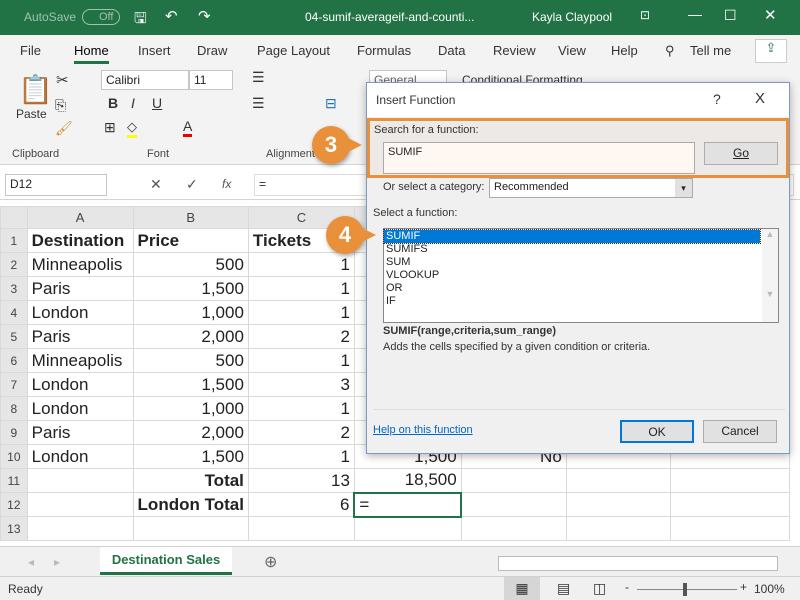  Describe the element at coordinates (14, 312) in the screenshot. I see `row-header: 4` at that location.